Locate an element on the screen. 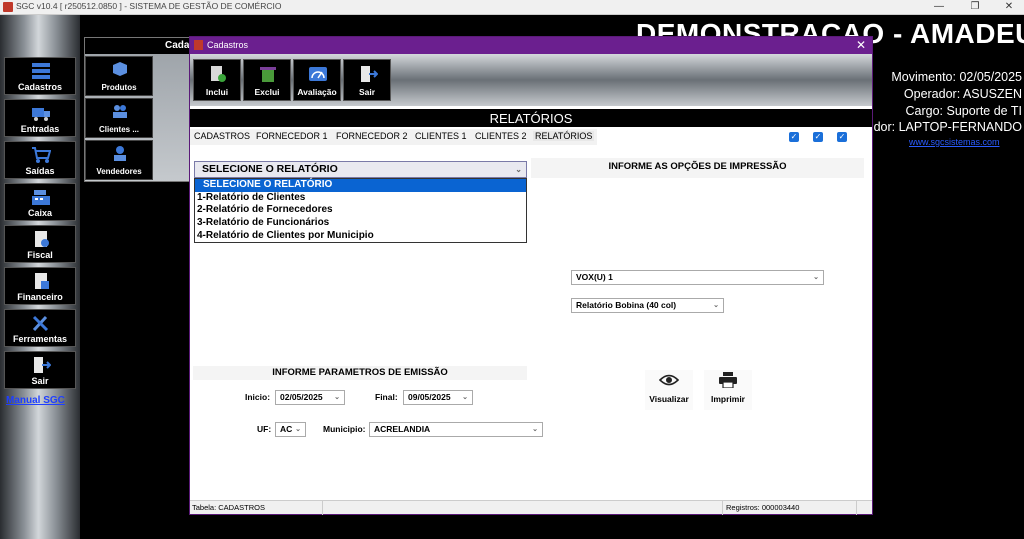  municipio-label: Municipio: is located at coordinates (344, 429).